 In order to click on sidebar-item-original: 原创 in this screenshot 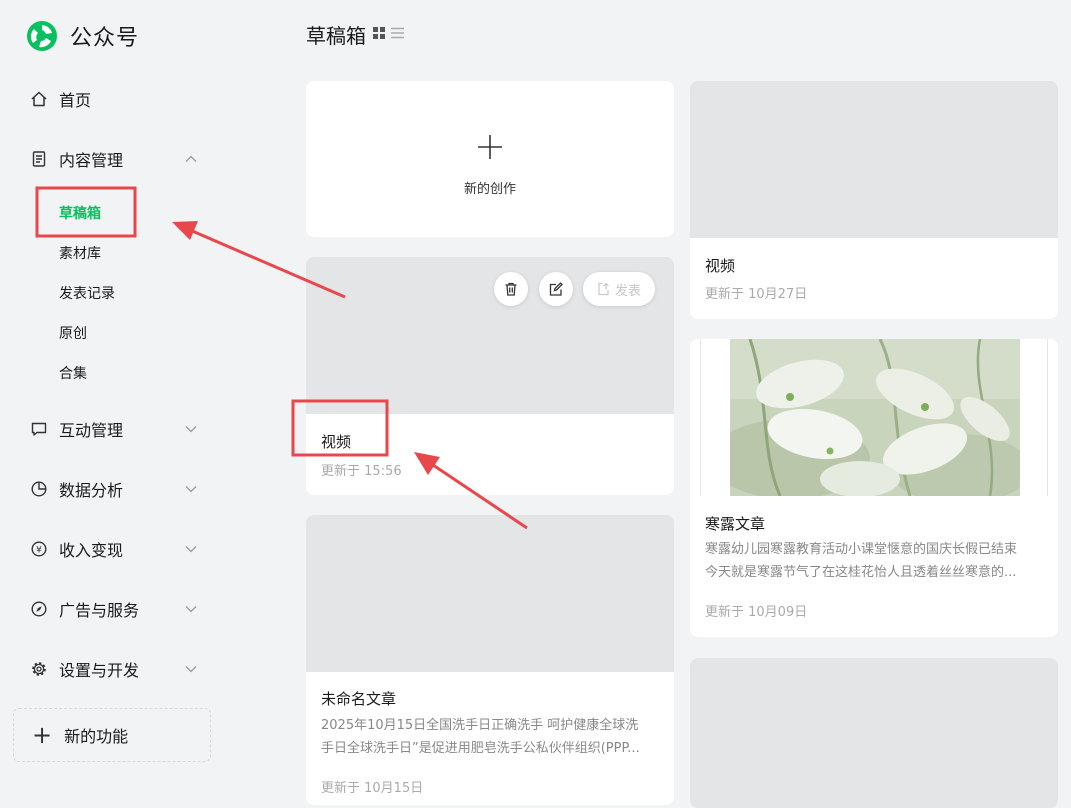, I will do `click(73, 333)`.